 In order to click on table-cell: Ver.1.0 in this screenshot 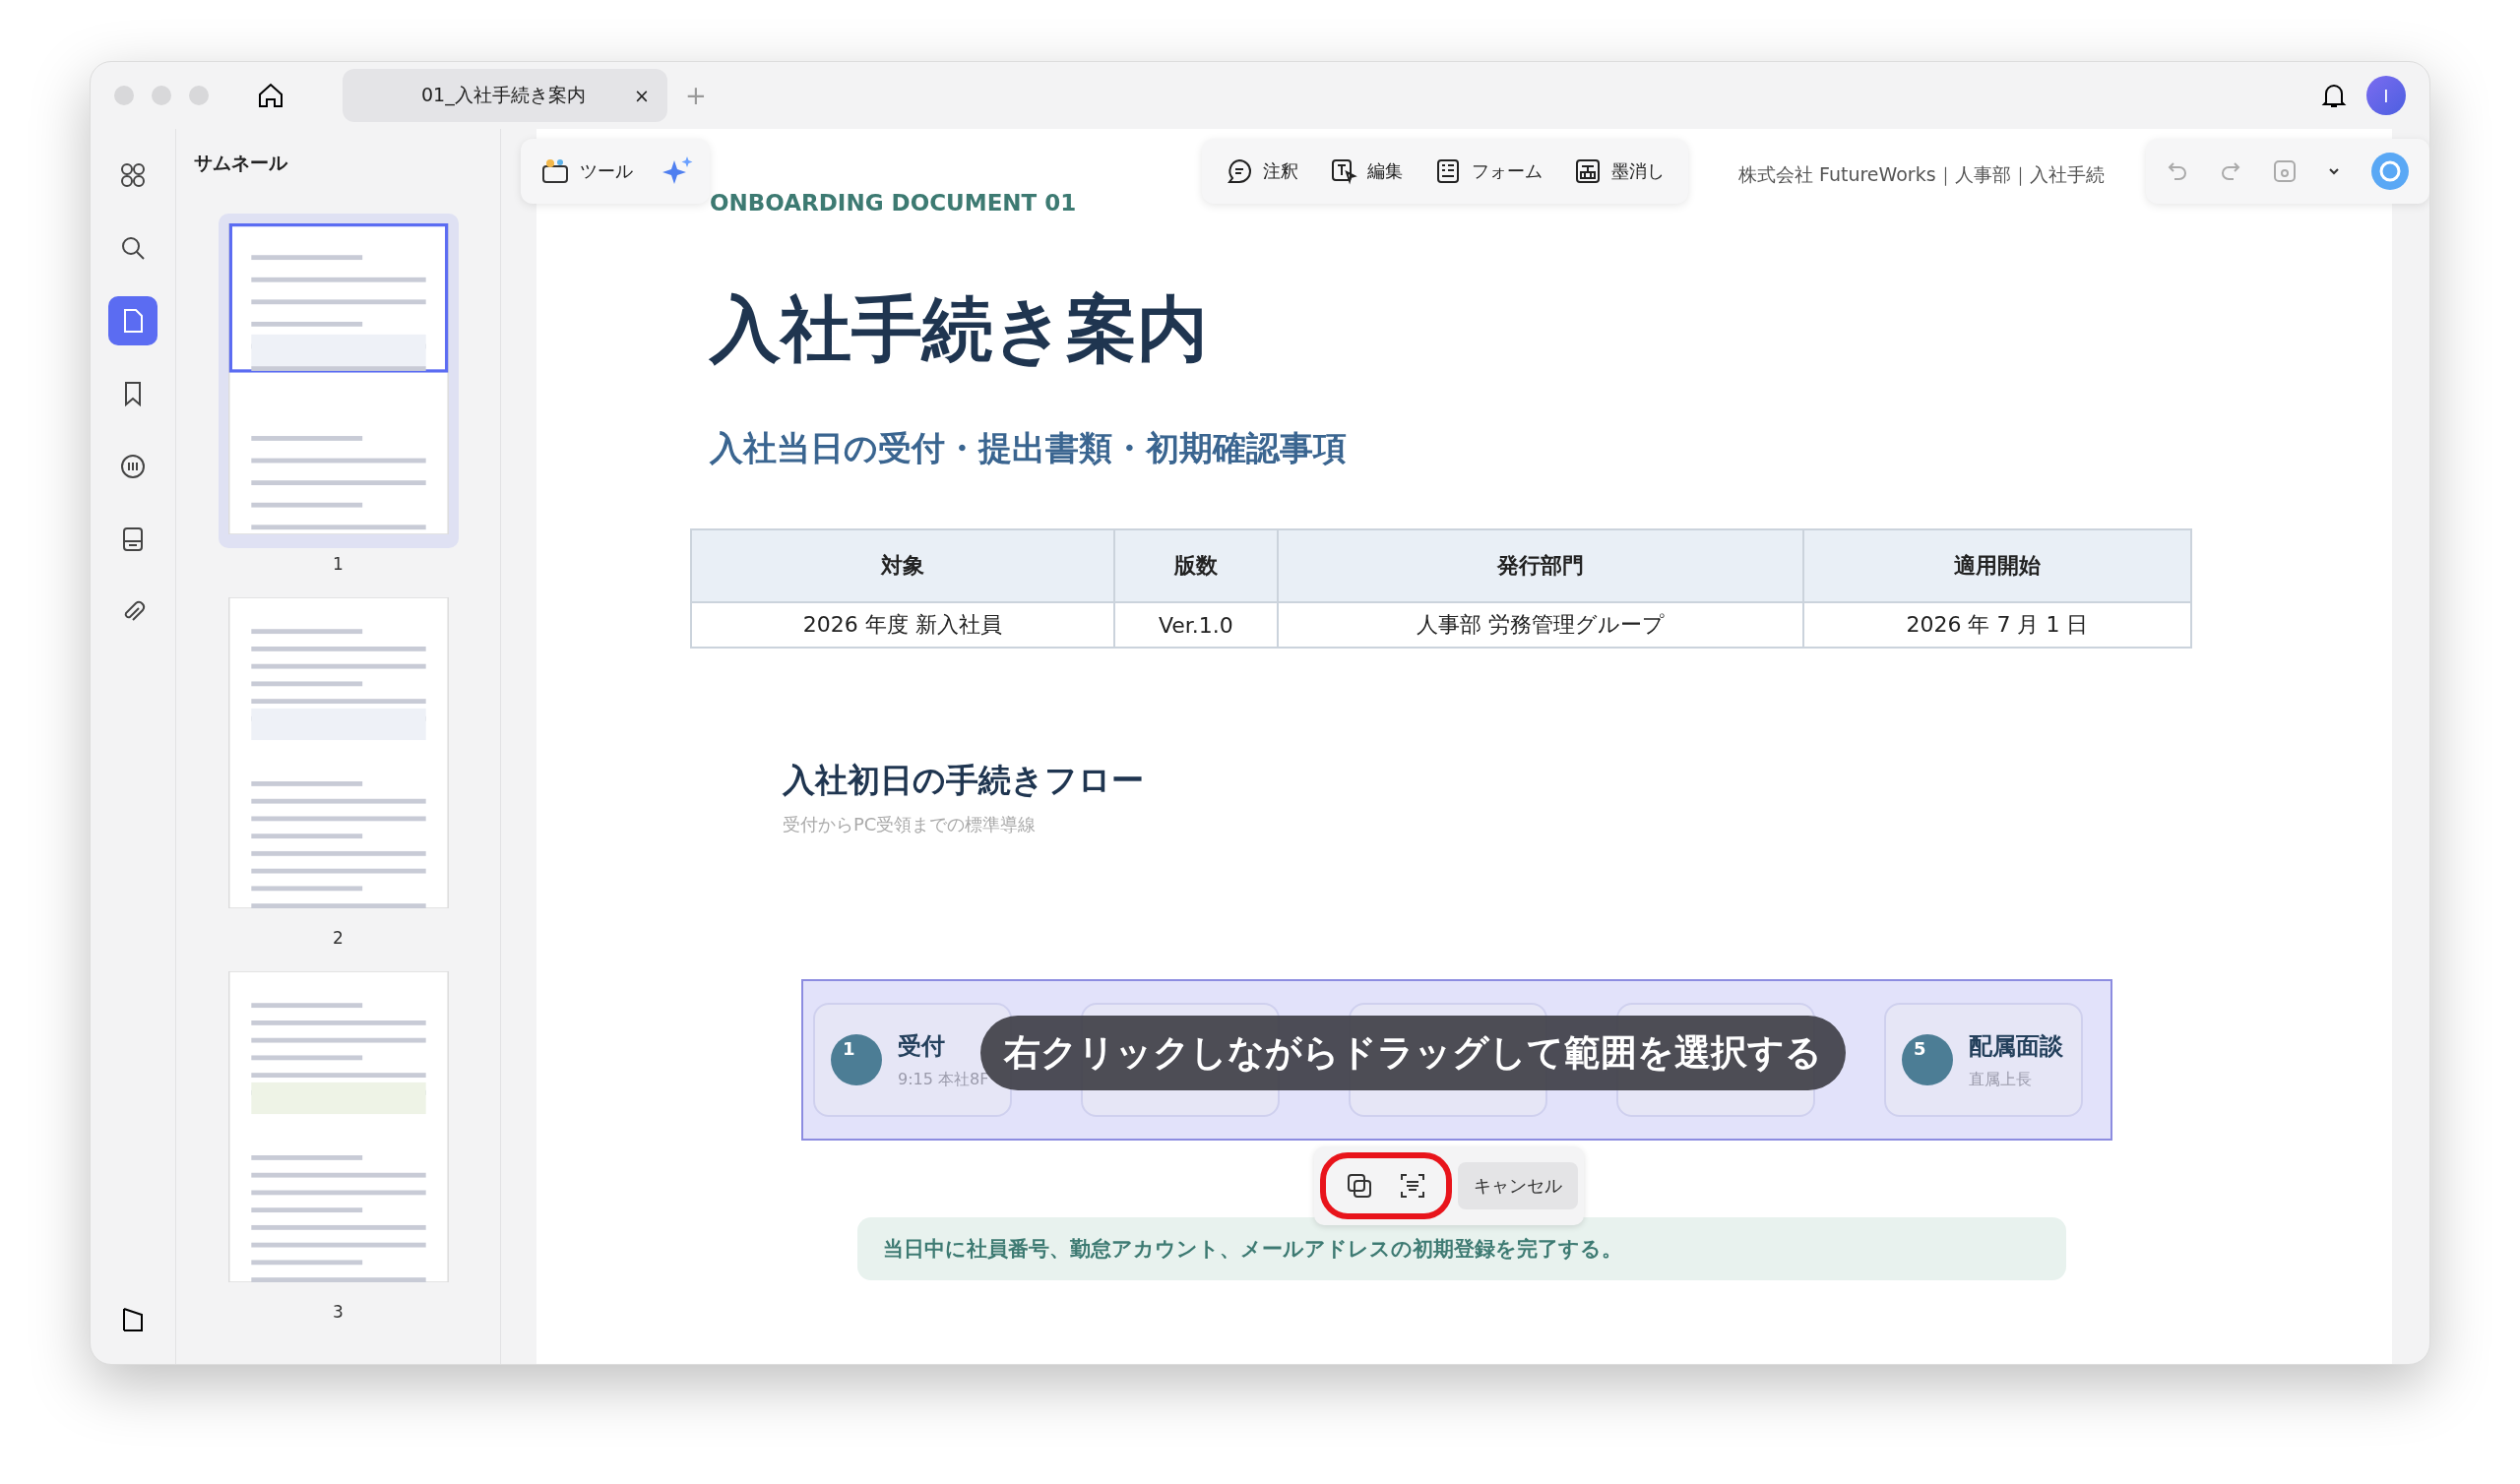, I will do `click(1196, 625)`.